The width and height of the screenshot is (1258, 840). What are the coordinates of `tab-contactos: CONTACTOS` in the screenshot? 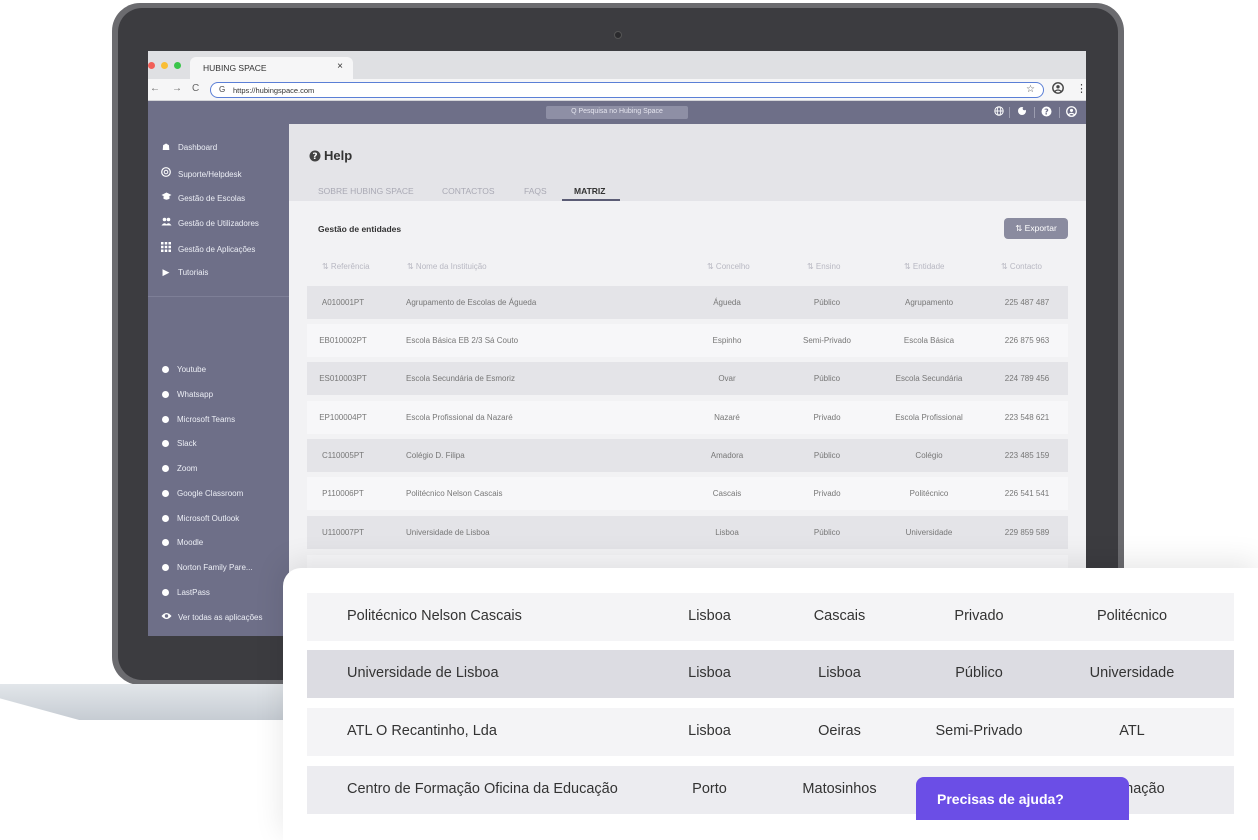 It's located at (468, 191).